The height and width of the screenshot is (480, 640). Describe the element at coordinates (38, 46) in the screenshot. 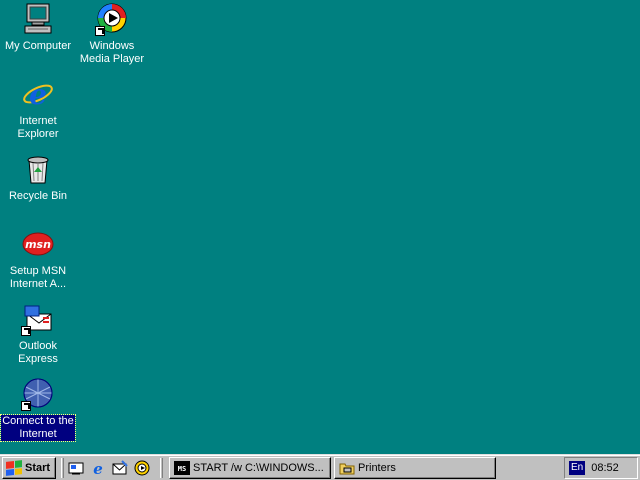

I see `desktop-icon-label: My Computer` at that location.